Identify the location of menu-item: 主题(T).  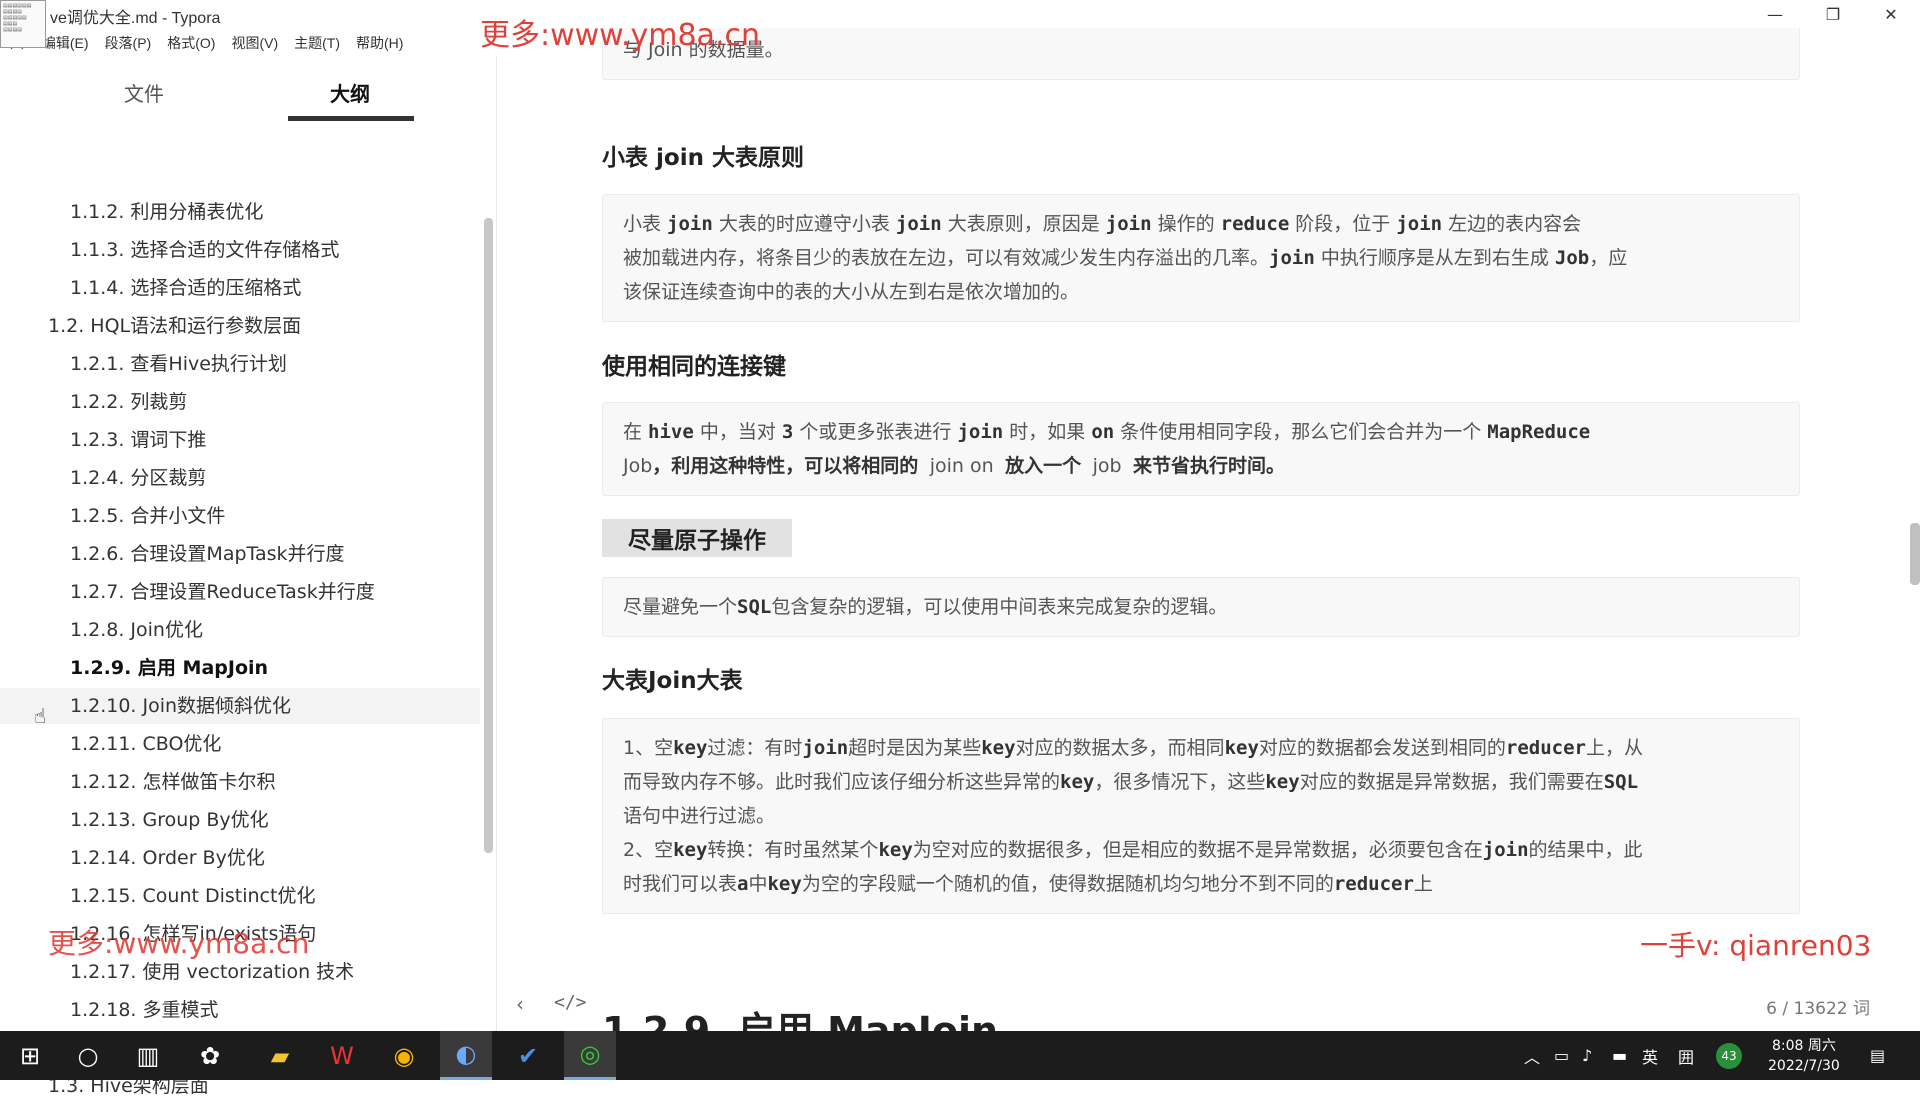
(317, 42).